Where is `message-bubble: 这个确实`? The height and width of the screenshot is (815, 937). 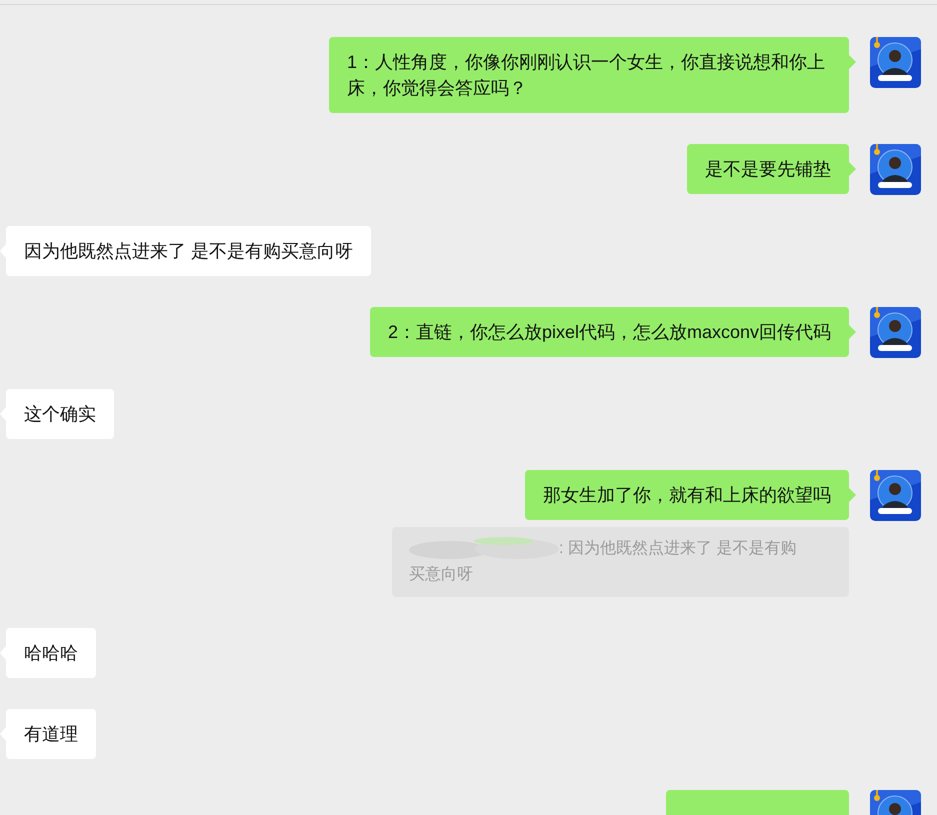 message-bubble: 这个确实 is located at coordinates (60, 414).